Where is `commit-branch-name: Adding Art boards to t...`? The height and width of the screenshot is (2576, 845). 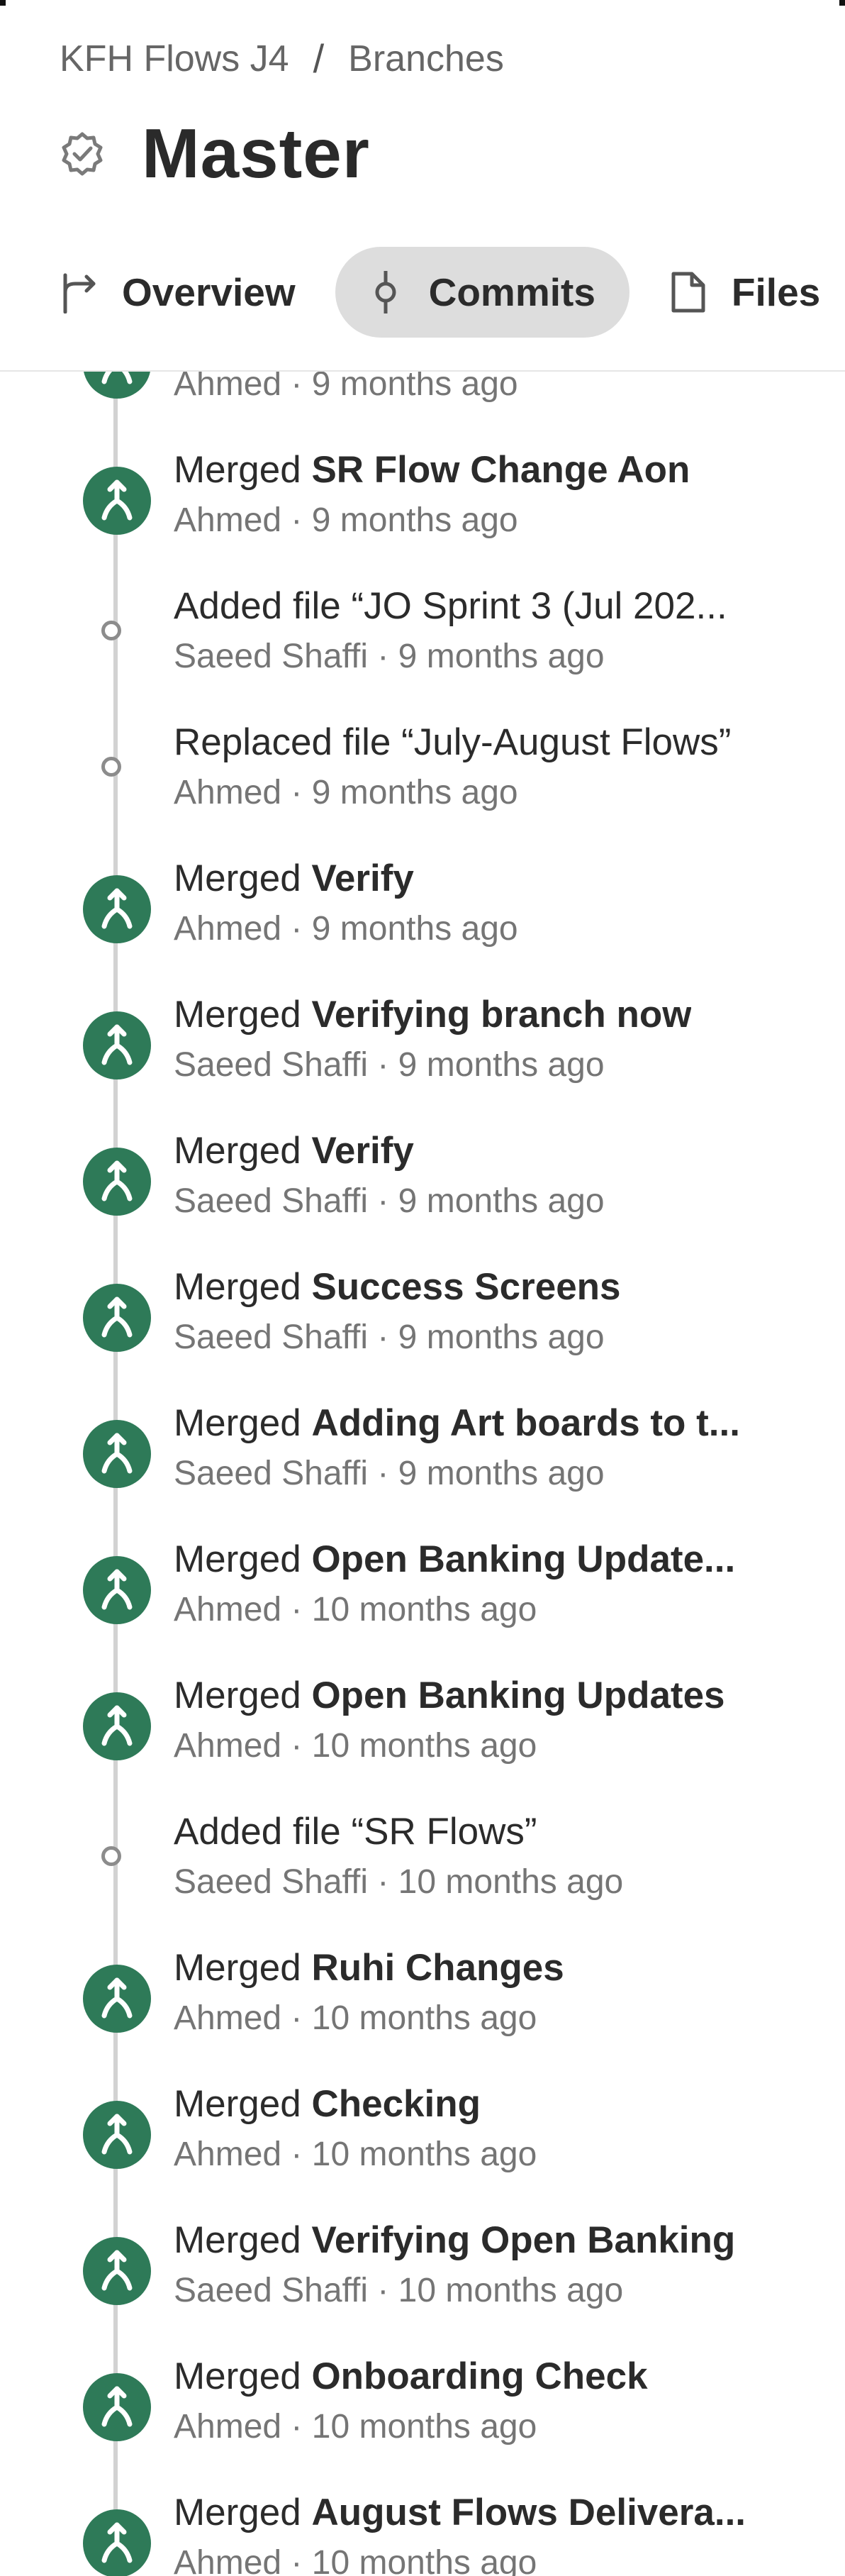
commit-branch-name: Adding Art boards to t... is located at coordinates (525, 1423).